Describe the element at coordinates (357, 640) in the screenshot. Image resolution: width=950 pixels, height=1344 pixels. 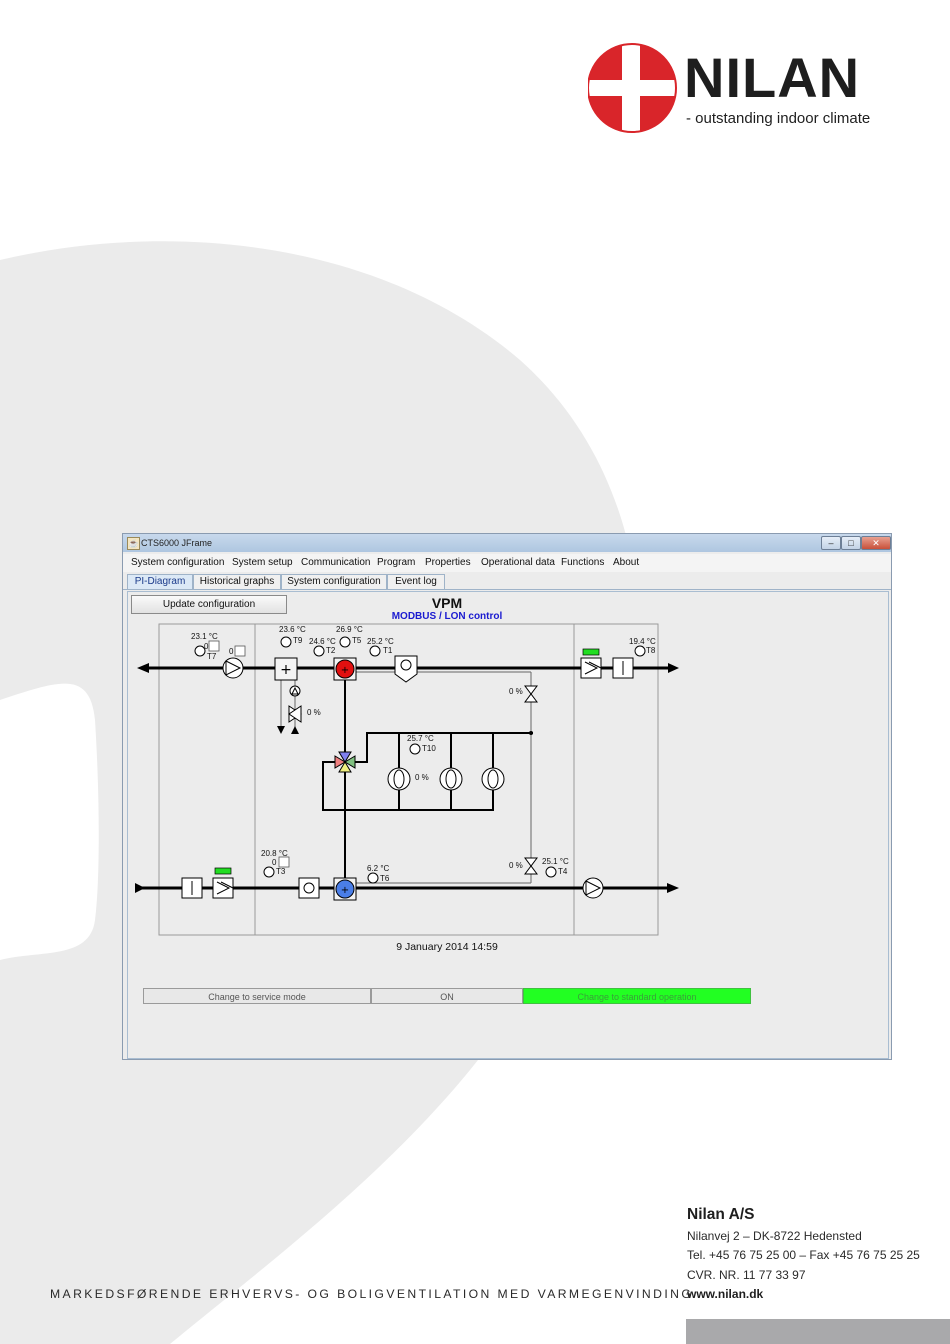
I see `sensor-t5-id: T5` at that location.